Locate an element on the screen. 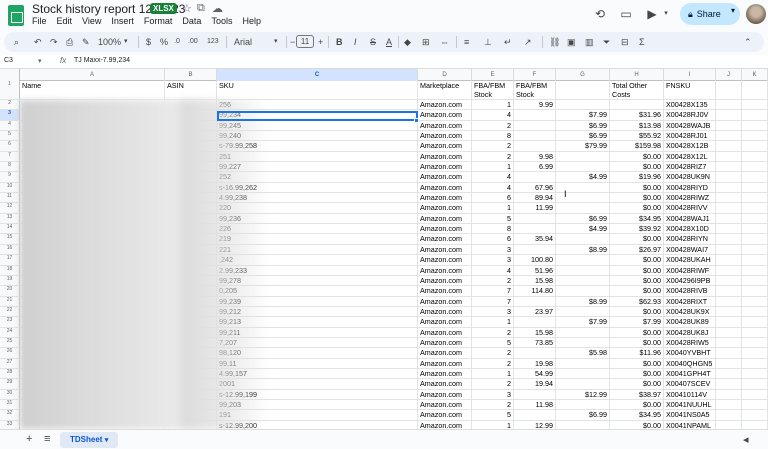 The height and width of the screenshot is (449, 768). cell-fnsku: X00428RIZ7 is located at coordinates (690, 167).